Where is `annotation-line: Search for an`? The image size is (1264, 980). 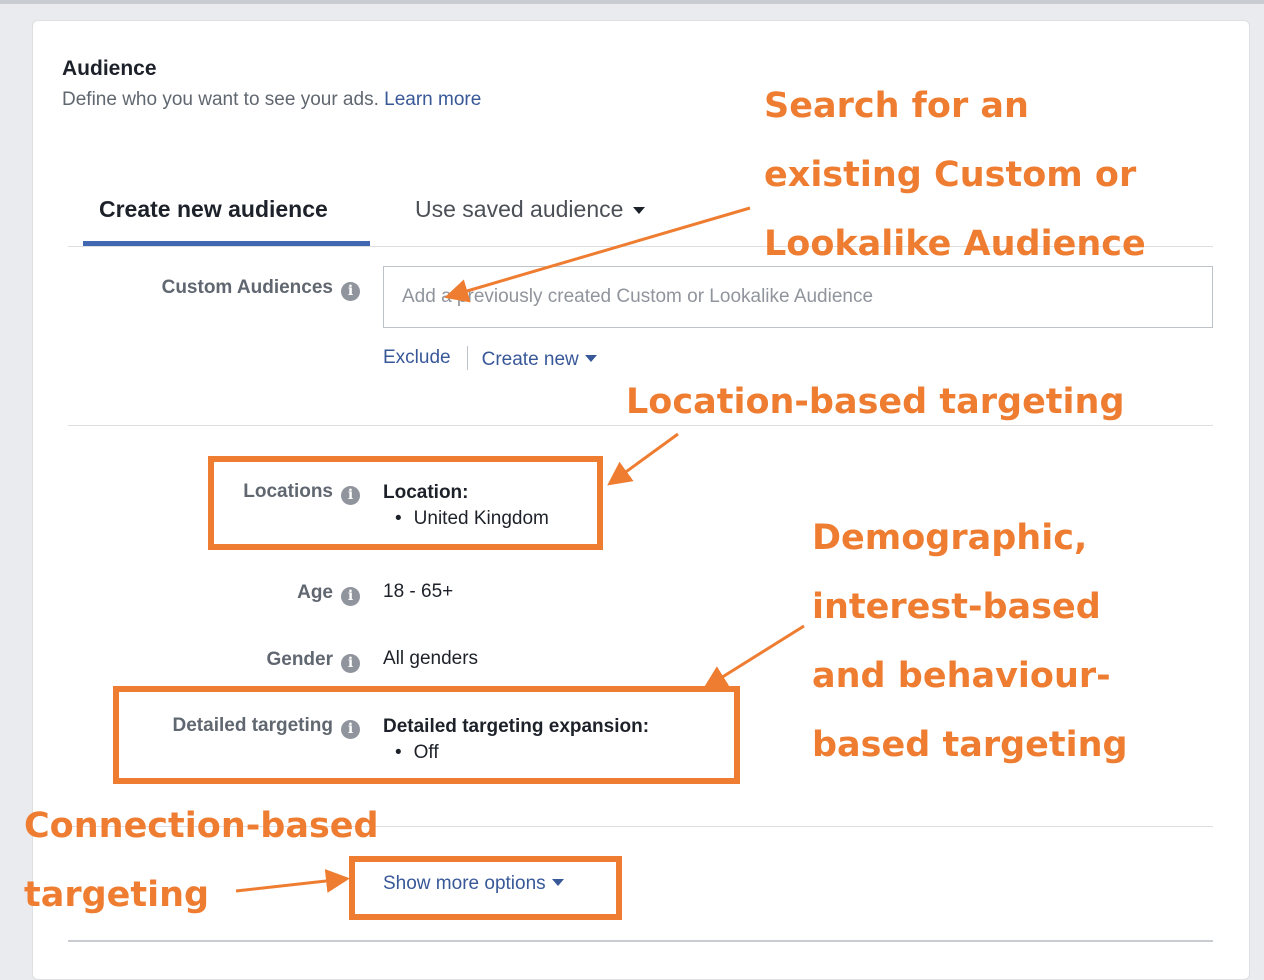 annotation-line: Search for an is located at coordinates (896, 106).